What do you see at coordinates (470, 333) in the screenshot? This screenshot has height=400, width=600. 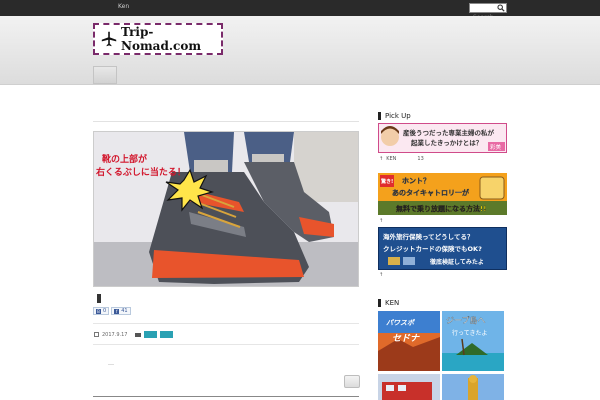 I see `tile-2-line2: 行ってきたよ` at bounding box center [470, 333].